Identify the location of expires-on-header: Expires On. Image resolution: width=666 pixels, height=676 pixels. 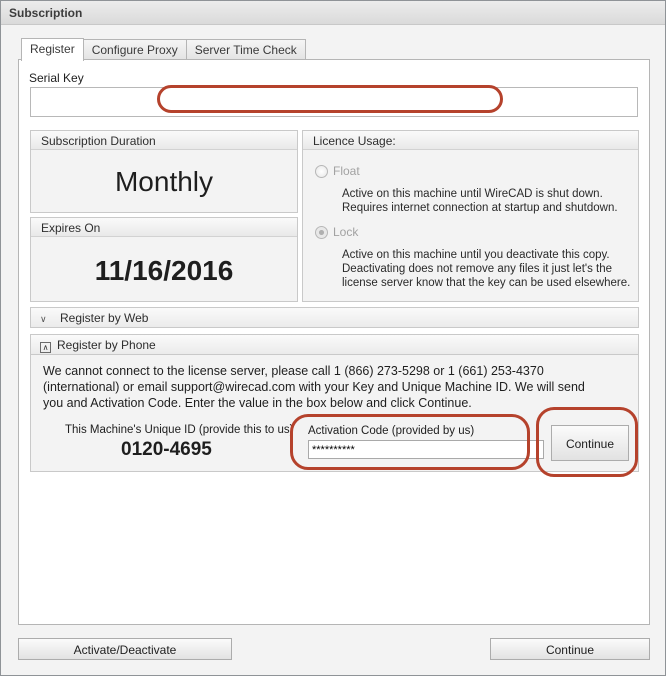
(164, 227).